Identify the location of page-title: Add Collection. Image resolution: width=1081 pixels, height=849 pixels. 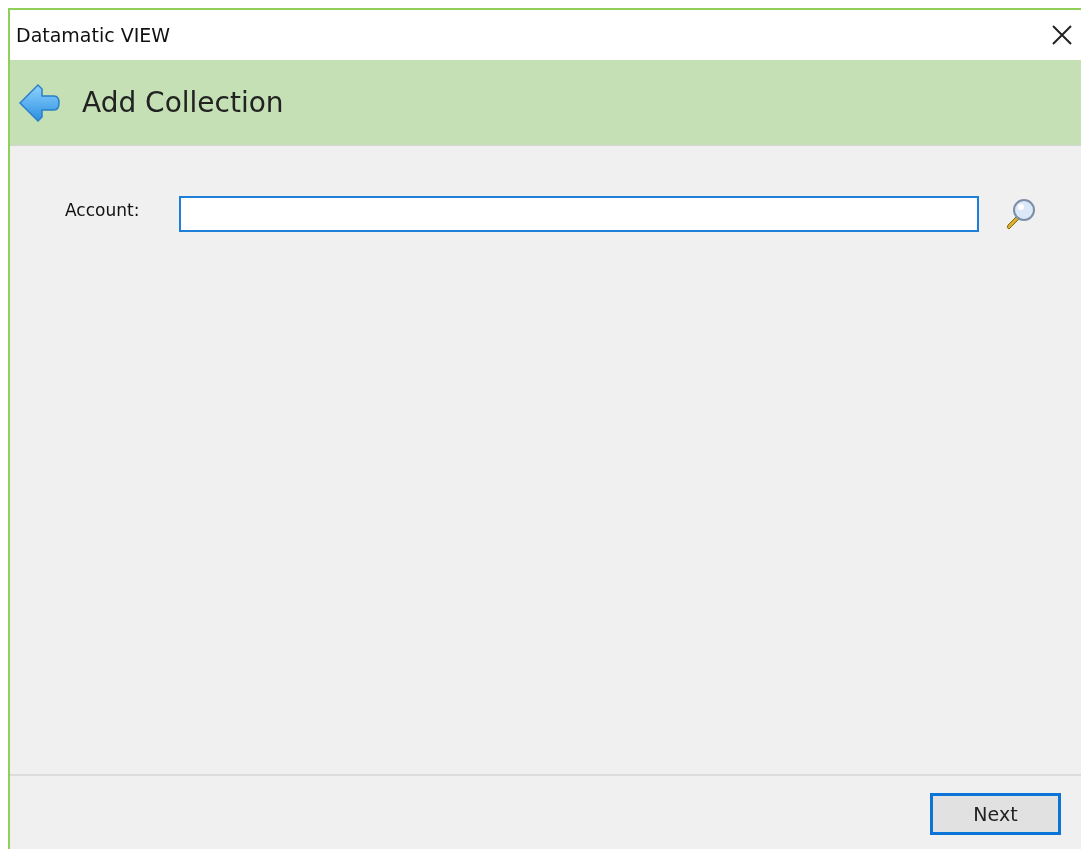
(183, 102).